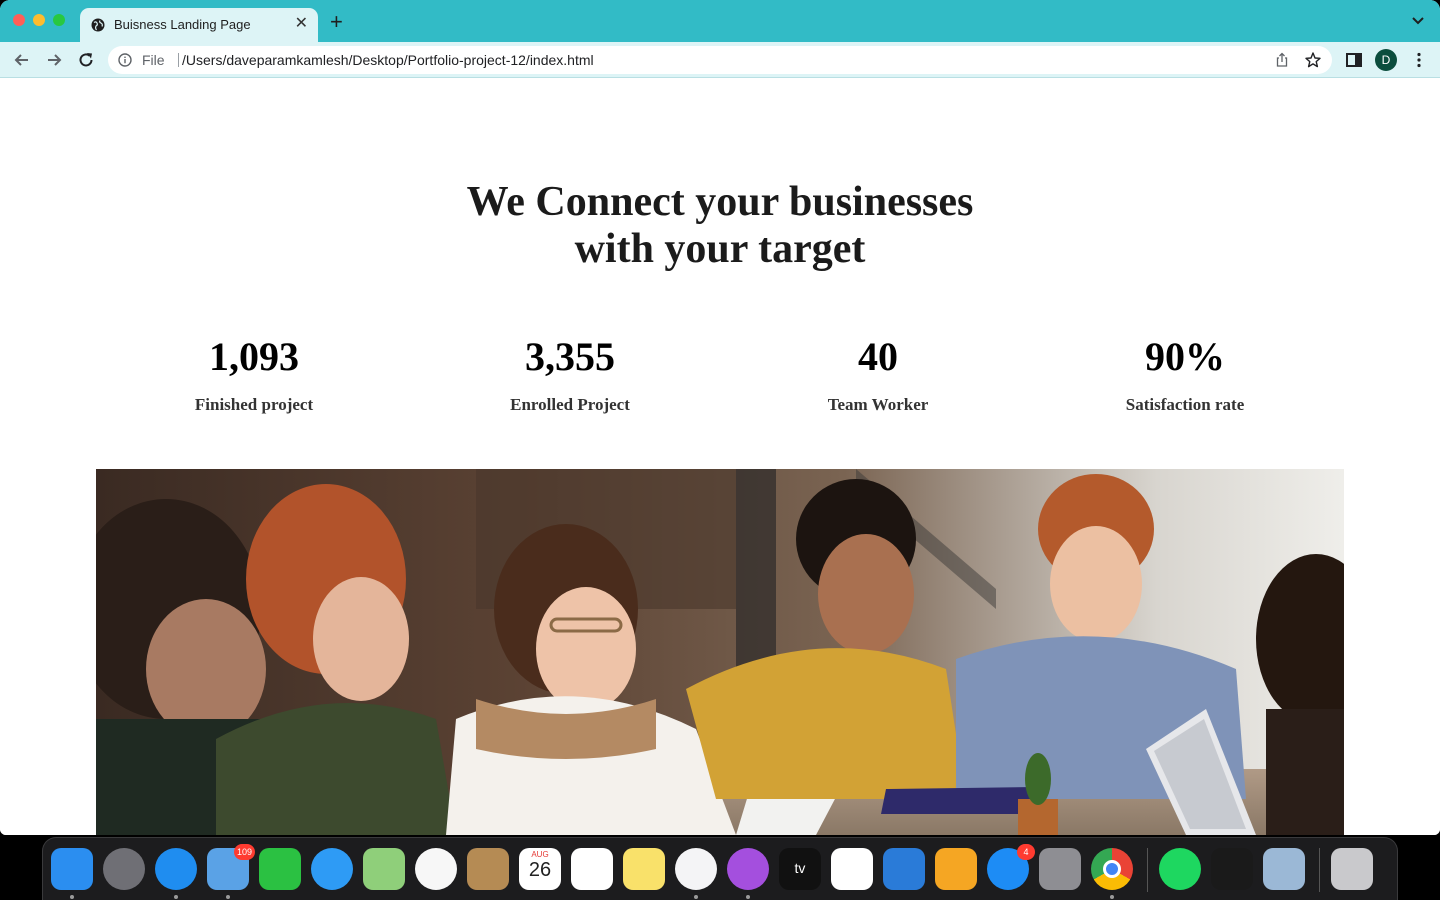  Describe the element at coordinates (1060, 869) in the screenshot. I see `system-preferences-icon` at that location.